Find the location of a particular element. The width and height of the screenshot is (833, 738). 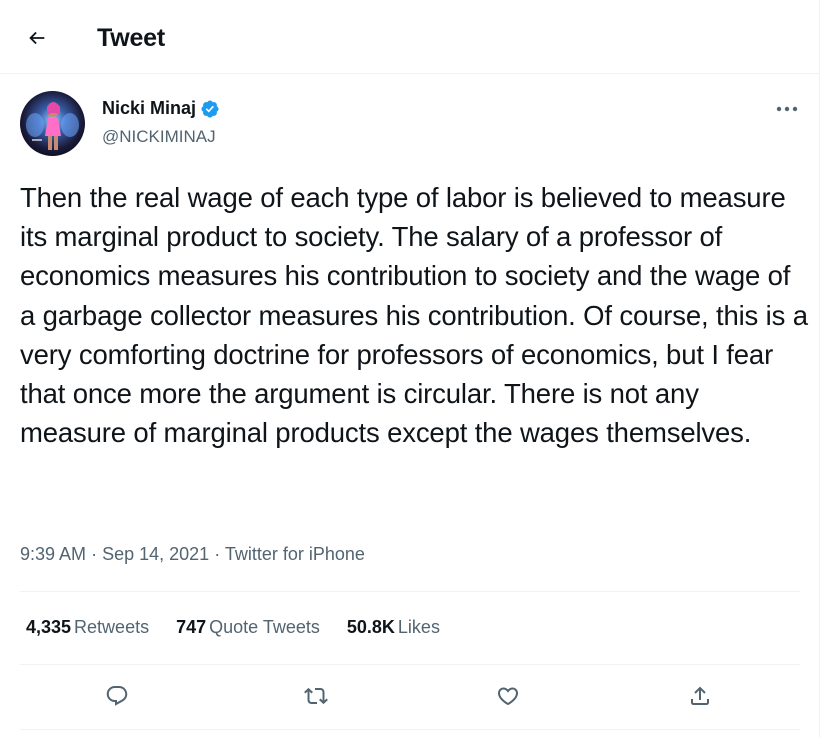

author-name: Nicki Minaj is located at coordinates (149, 108).